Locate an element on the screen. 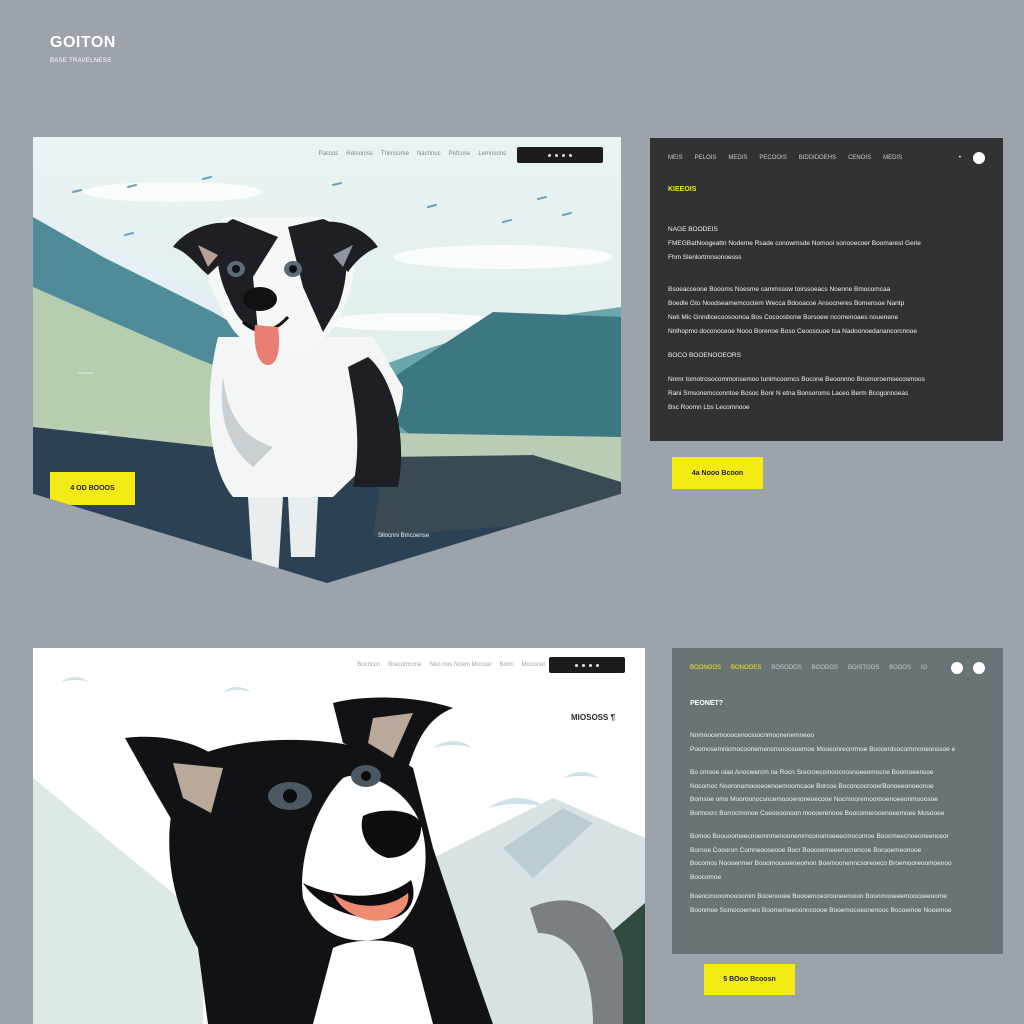 The height and width of the screenshot is (1024, 1024). brand-title: GOITON is located at coordinates (83, 42).